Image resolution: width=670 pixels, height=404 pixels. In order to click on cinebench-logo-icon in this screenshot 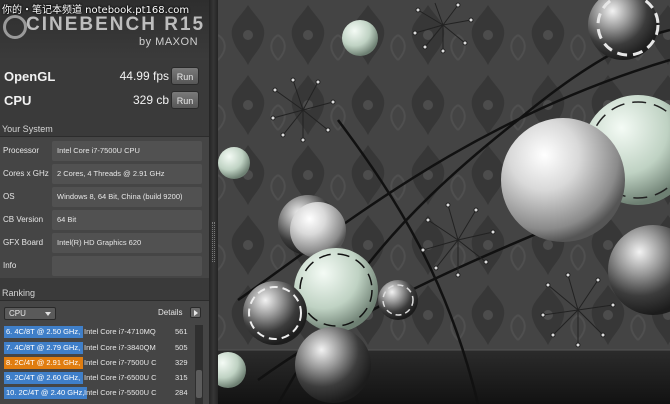, I will do `click(15, 27)`.